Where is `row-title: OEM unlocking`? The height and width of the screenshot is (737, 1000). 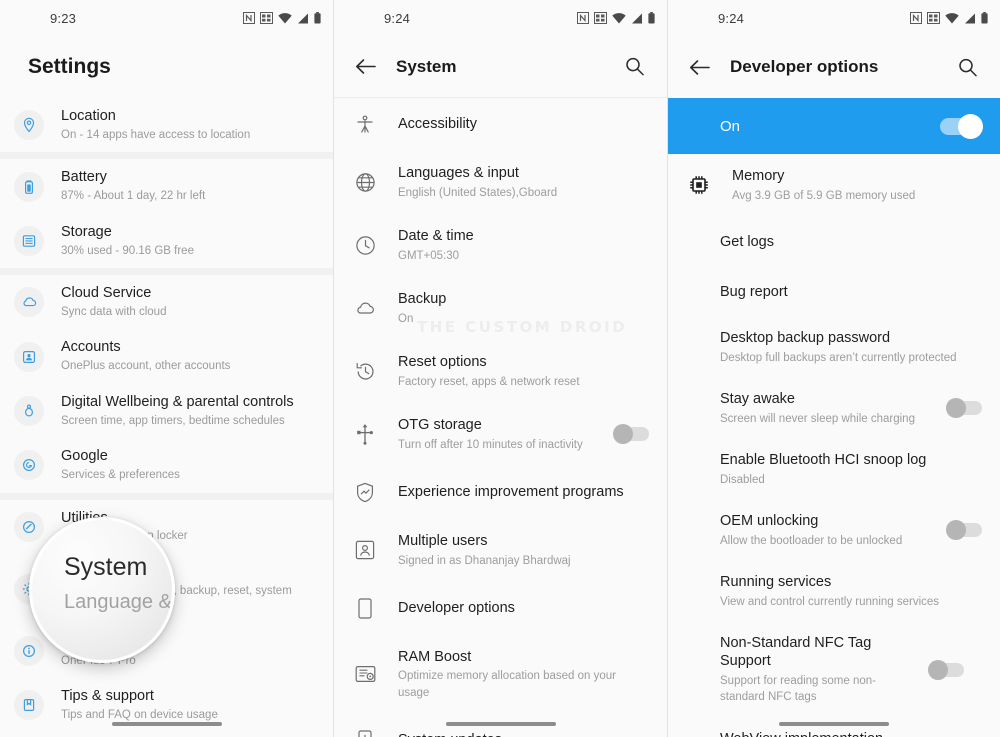
row-title: OEM unlocking is located at coordinates (769, 520).